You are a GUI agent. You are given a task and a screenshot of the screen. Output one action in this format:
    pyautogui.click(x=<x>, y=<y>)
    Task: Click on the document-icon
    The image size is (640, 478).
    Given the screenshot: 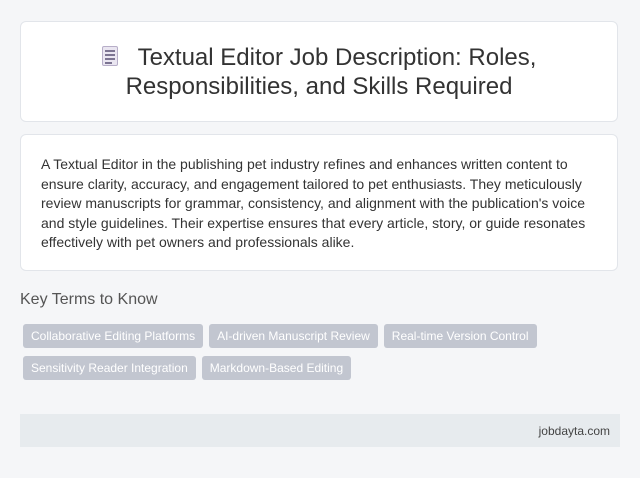 What is the action you would take?
    pyautogui.click(x=109, y=55)
    